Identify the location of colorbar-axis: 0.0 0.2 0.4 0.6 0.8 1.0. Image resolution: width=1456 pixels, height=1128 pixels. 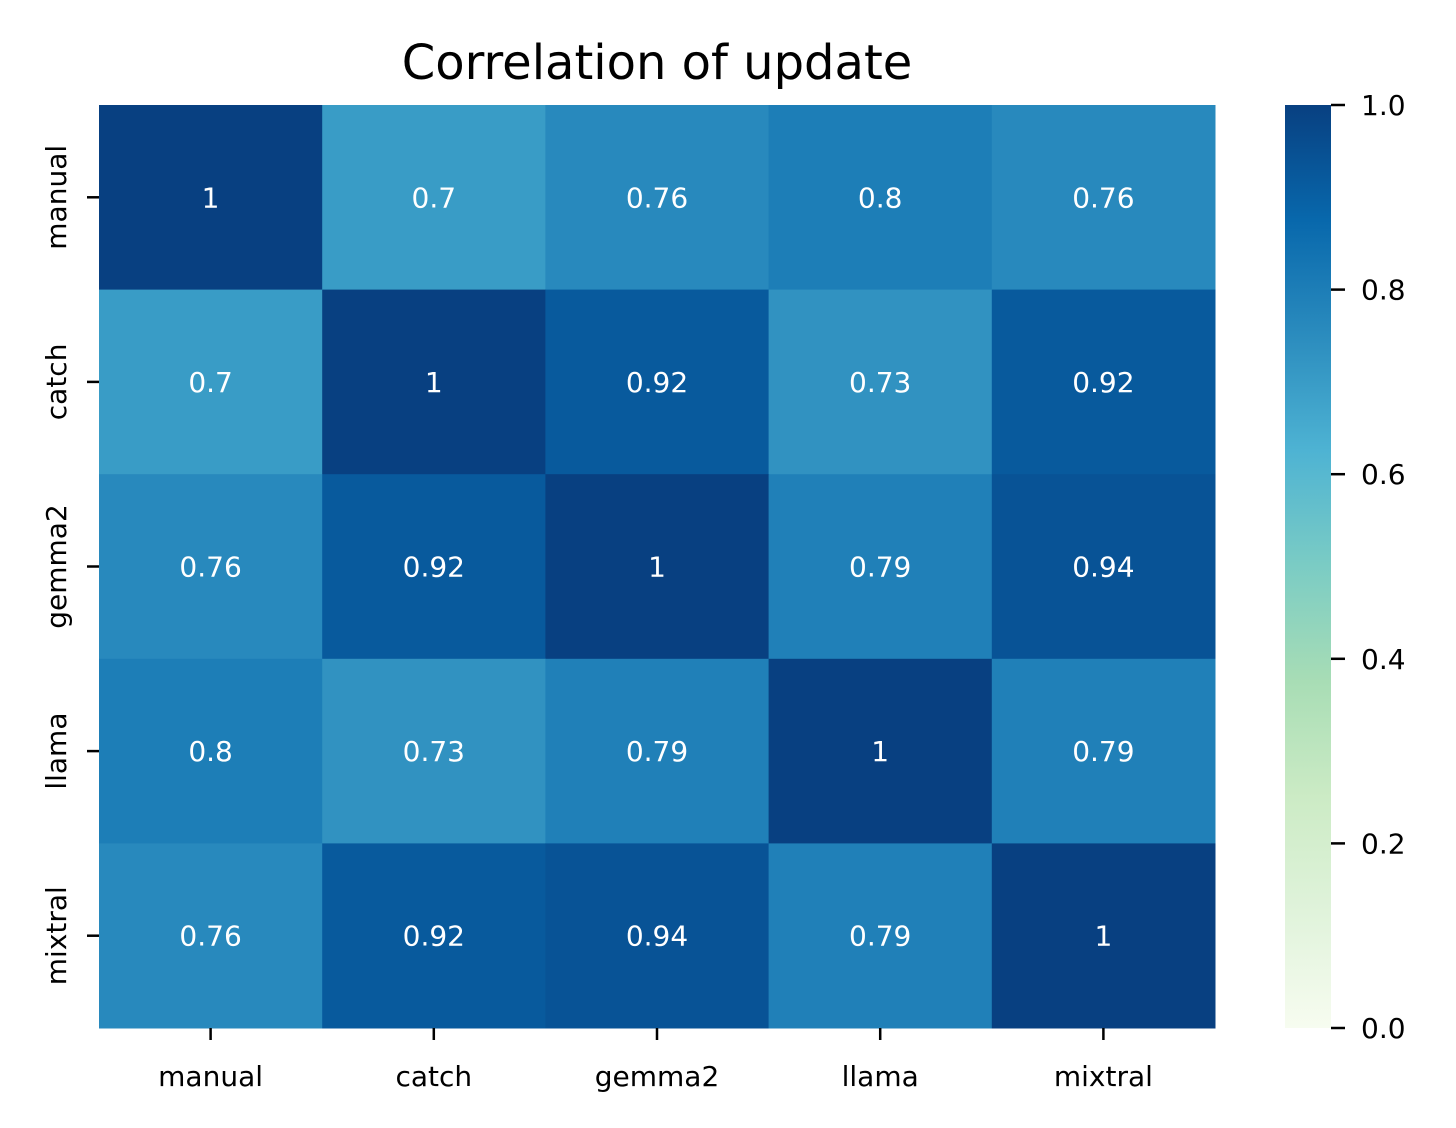
(1368, 567).